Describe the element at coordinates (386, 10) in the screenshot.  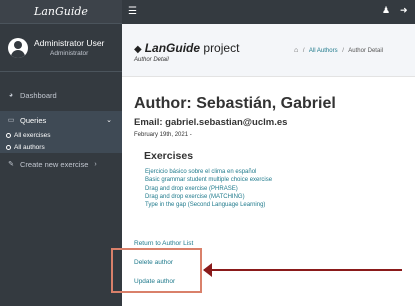
I see `user-icon: ♟` at that location.